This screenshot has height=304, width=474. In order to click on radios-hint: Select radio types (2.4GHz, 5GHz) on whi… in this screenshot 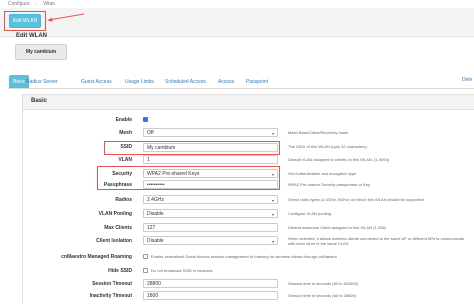, I will do `click(356, 199)`.